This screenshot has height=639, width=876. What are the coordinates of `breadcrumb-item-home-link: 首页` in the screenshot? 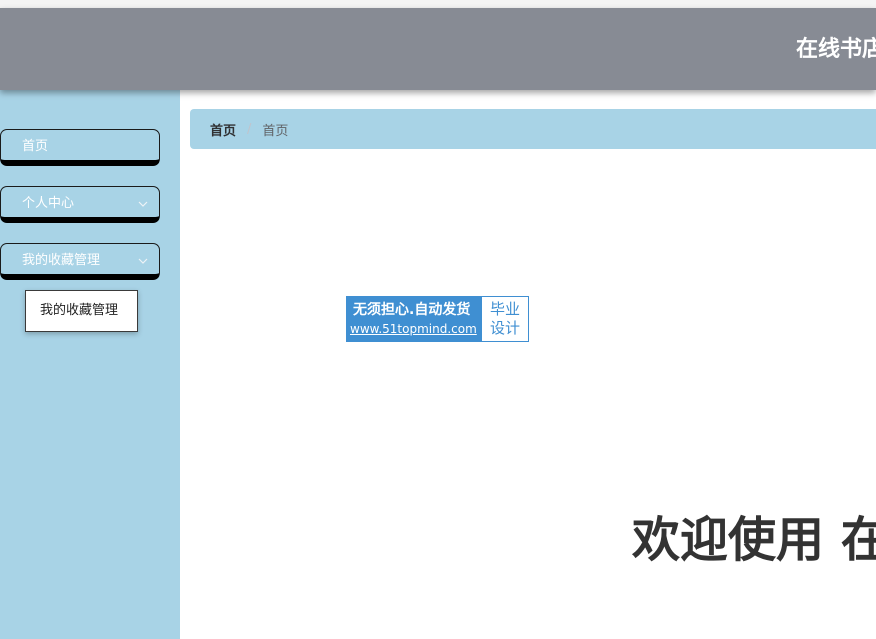 It's located at (223, 129).